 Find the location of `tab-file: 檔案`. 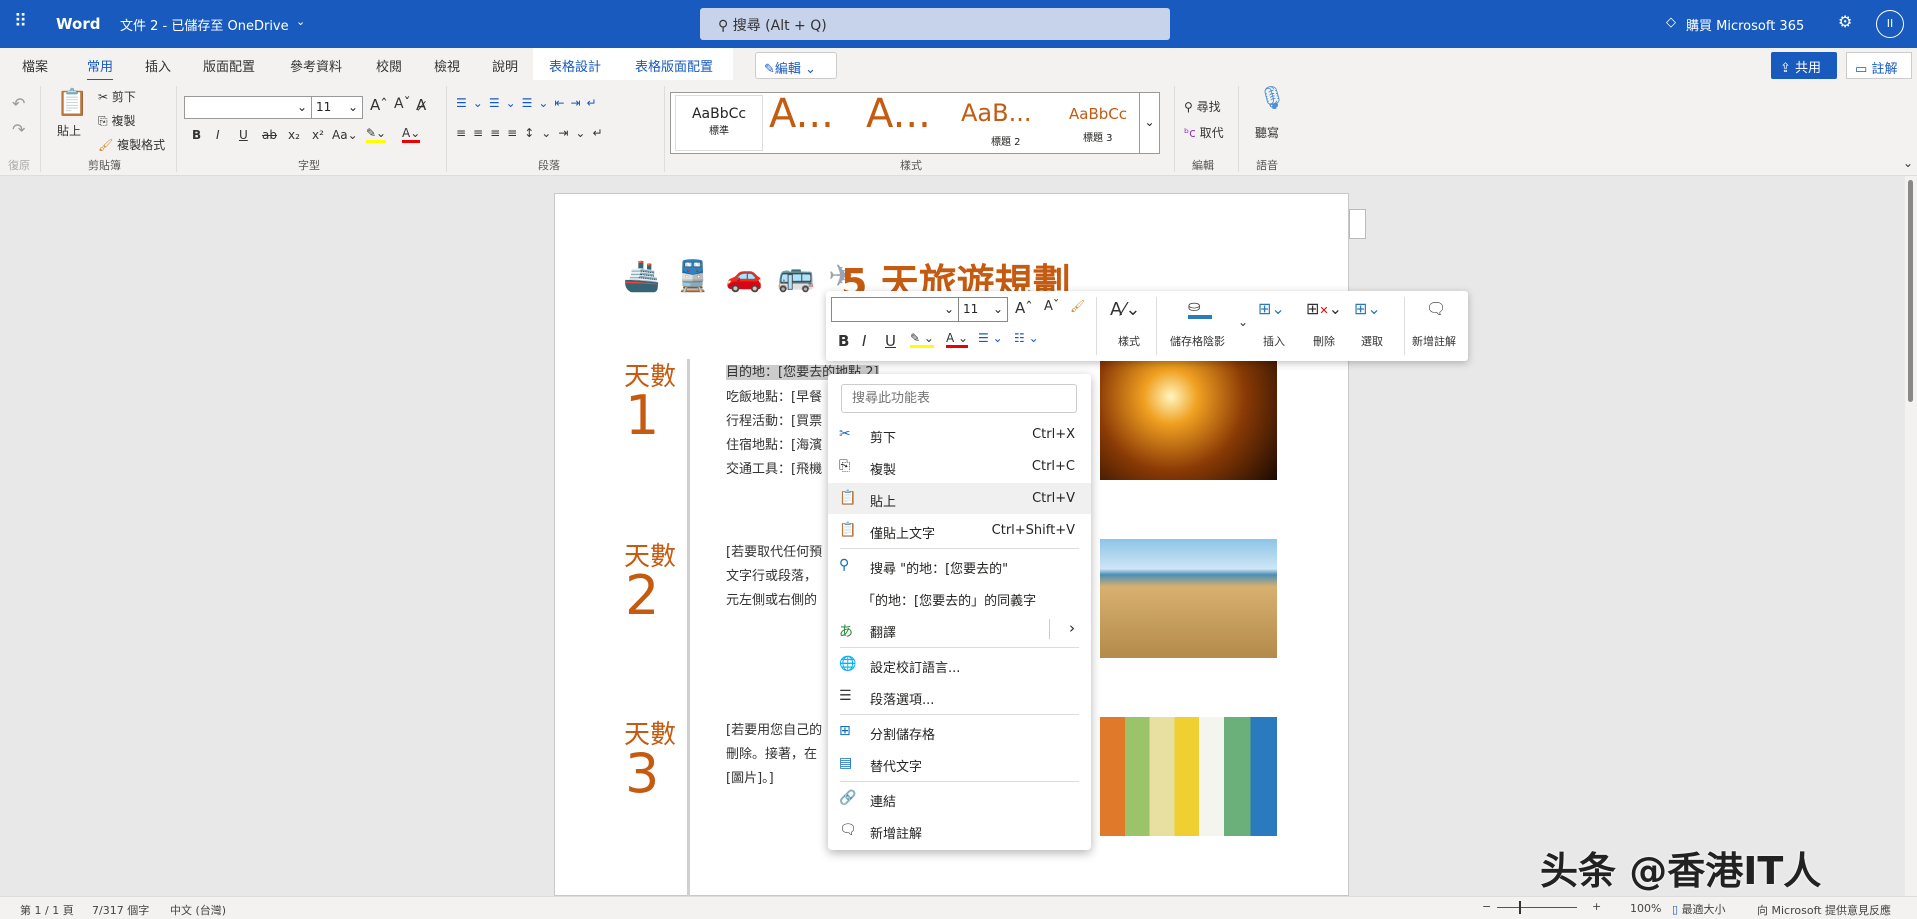

tab-file: 檔案 is located at coordinates (35, 65).